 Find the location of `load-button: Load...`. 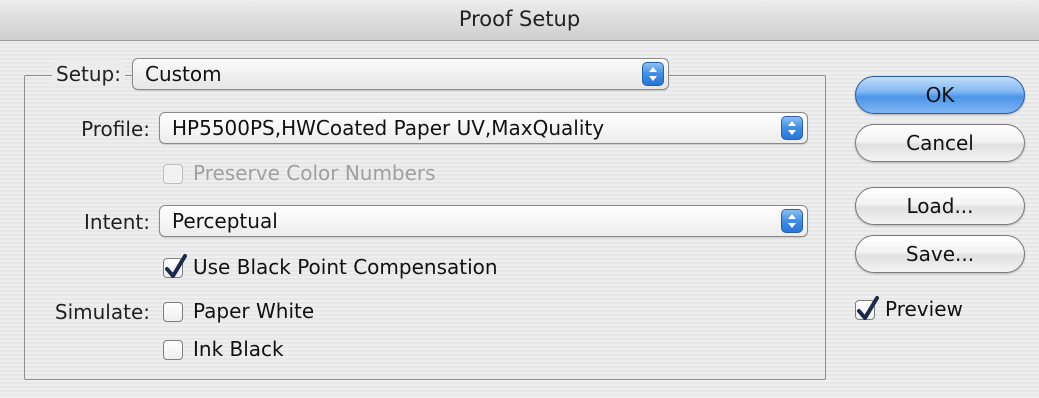

load-button: Load... is located at coordinates (940, 206).